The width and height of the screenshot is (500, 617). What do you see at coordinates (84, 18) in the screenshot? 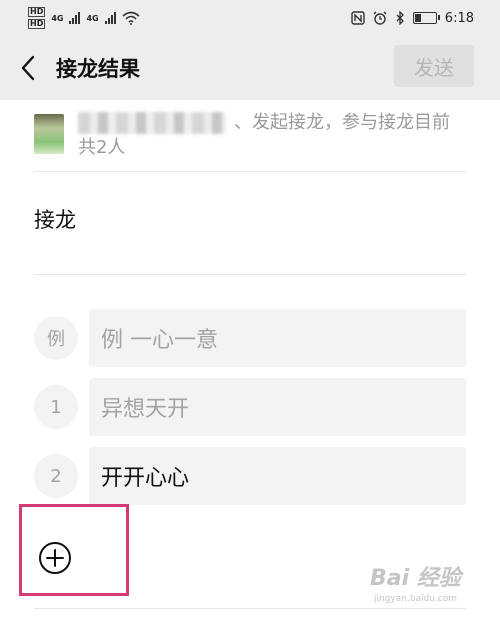
I see `status-left: HD HD 4G 4G` at bounding box center [84, 18].